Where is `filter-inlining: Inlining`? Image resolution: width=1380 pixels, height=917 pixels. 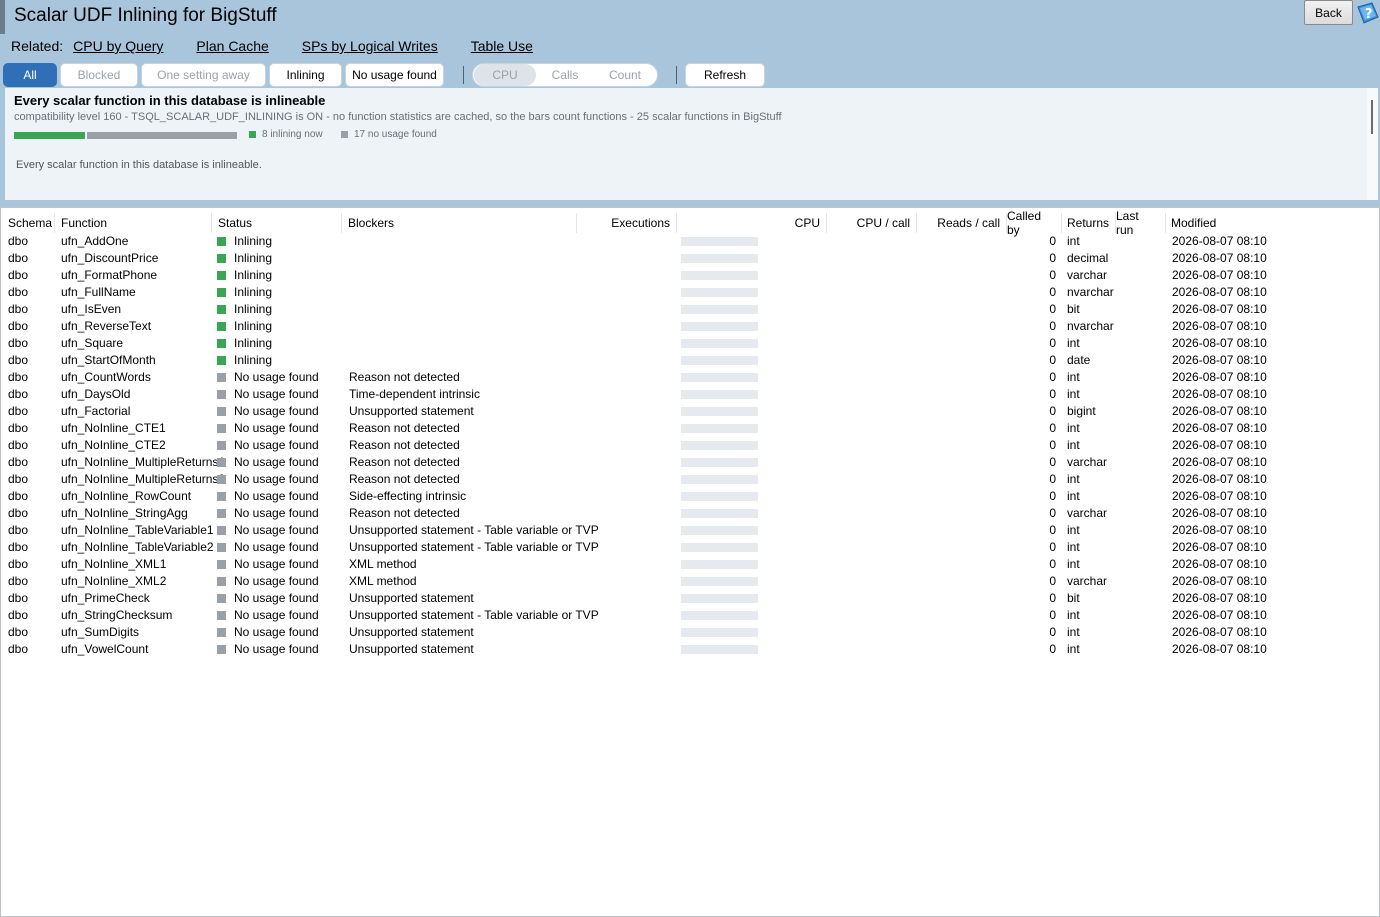 filter-inlining: Inlining is located at coordinates (305, 75).